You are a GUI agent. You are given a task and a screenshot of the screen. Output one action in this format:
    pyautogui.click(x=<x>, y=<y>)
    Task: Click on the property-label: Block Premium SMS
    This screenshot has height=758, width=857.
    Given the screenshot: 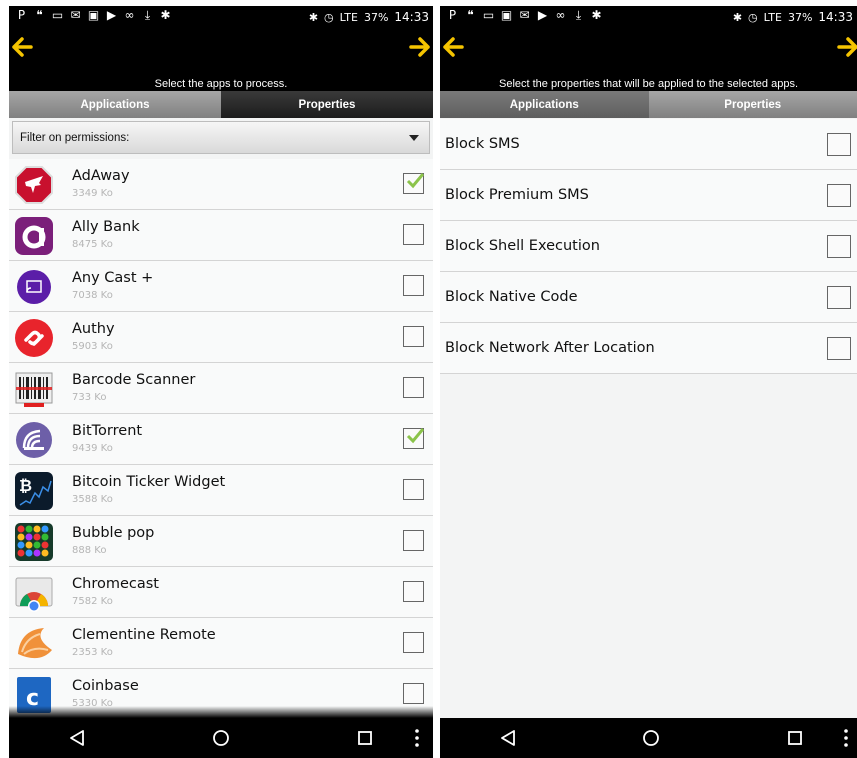 What is the action you would take?
    pyautogui.click(x=517, y=195)
    